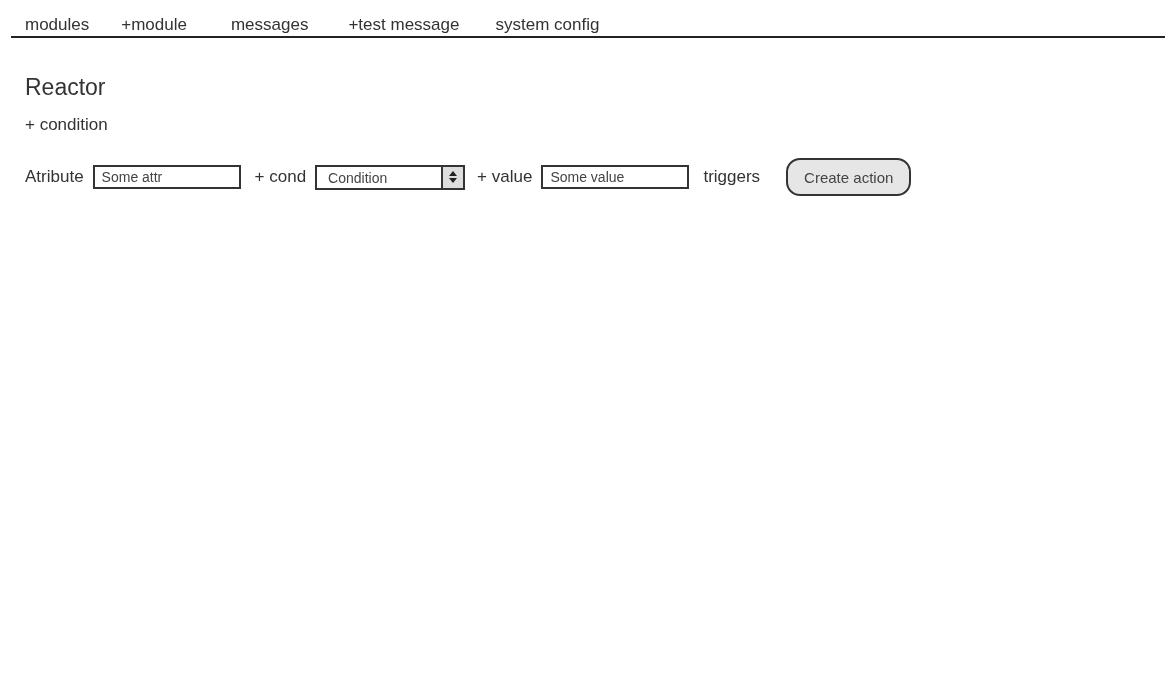 This screenshot has height=695, width=1165. Describe the element at coordinates (732, 177) in the screenshot. I see `field-label: triggers` at that location.